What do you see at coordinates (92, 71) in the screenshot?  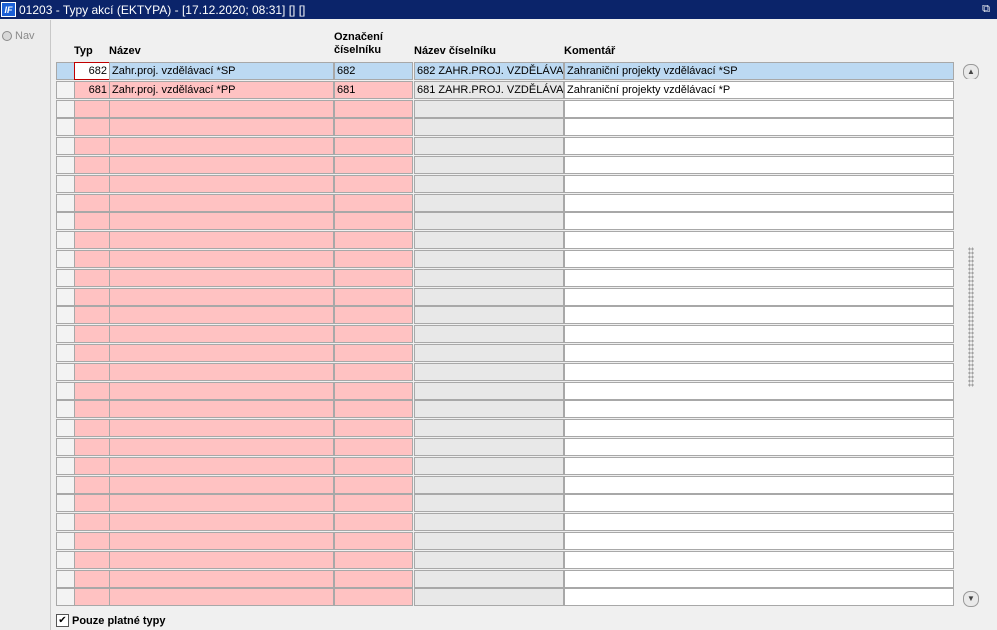 I see `typ-field: 682` at bounding box center [92, 71].